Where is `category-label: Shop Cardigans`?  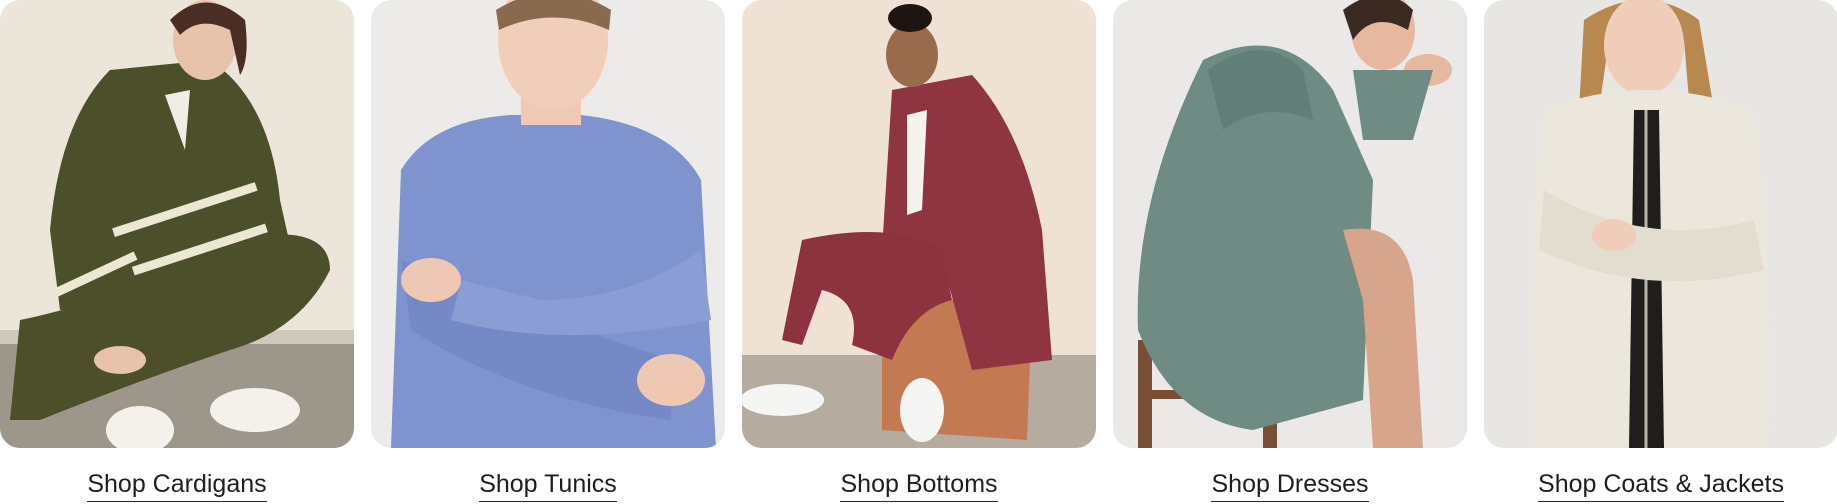
category-label: Shop Cardigans is located at coordinates (177, 485).